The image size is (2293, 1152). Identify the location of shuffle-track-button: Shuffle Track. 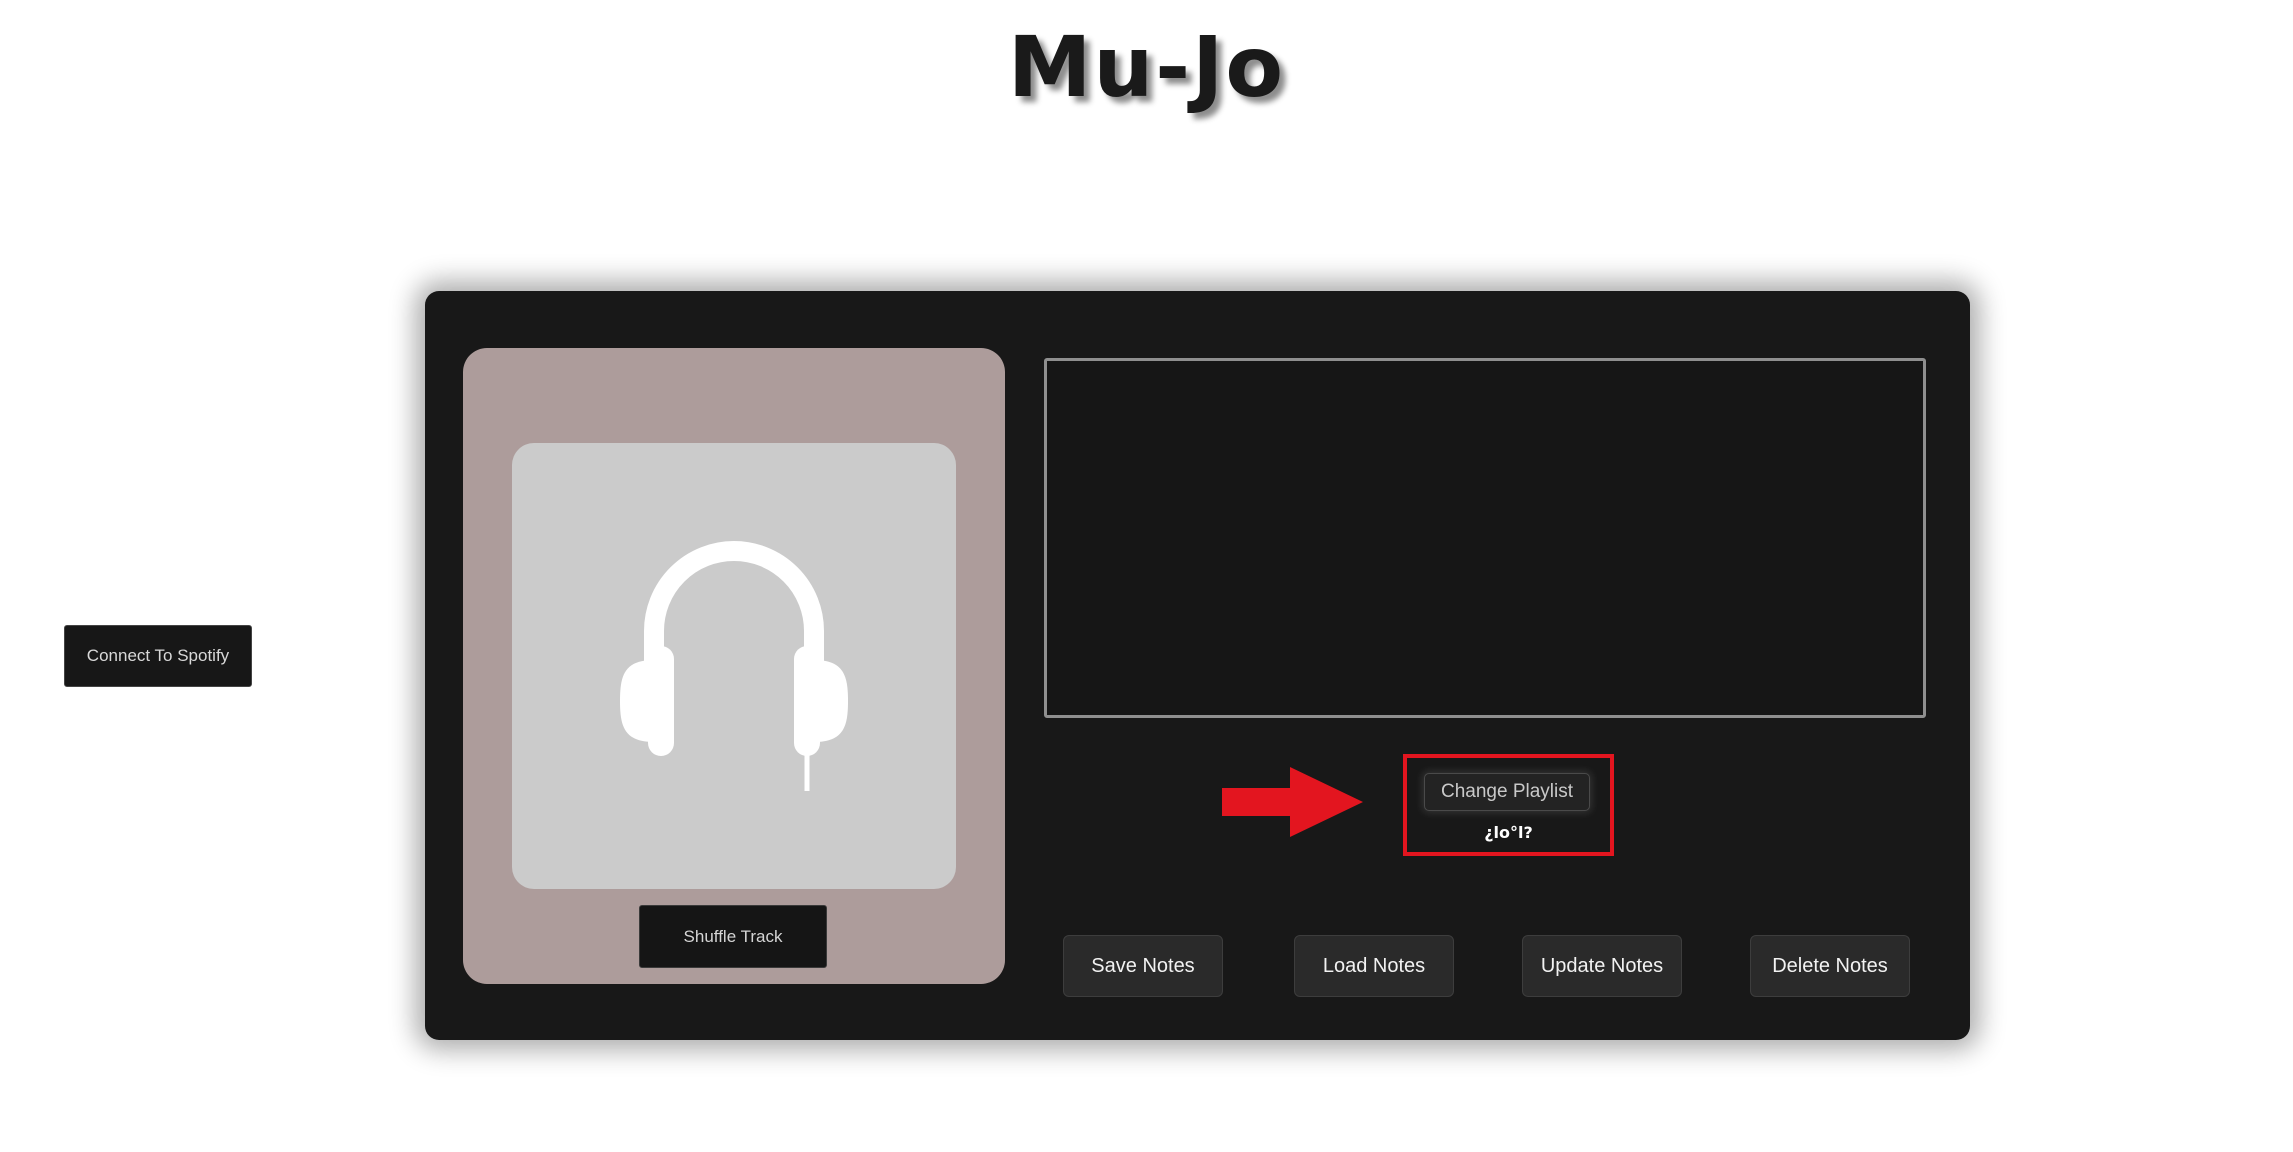
(733, 936).